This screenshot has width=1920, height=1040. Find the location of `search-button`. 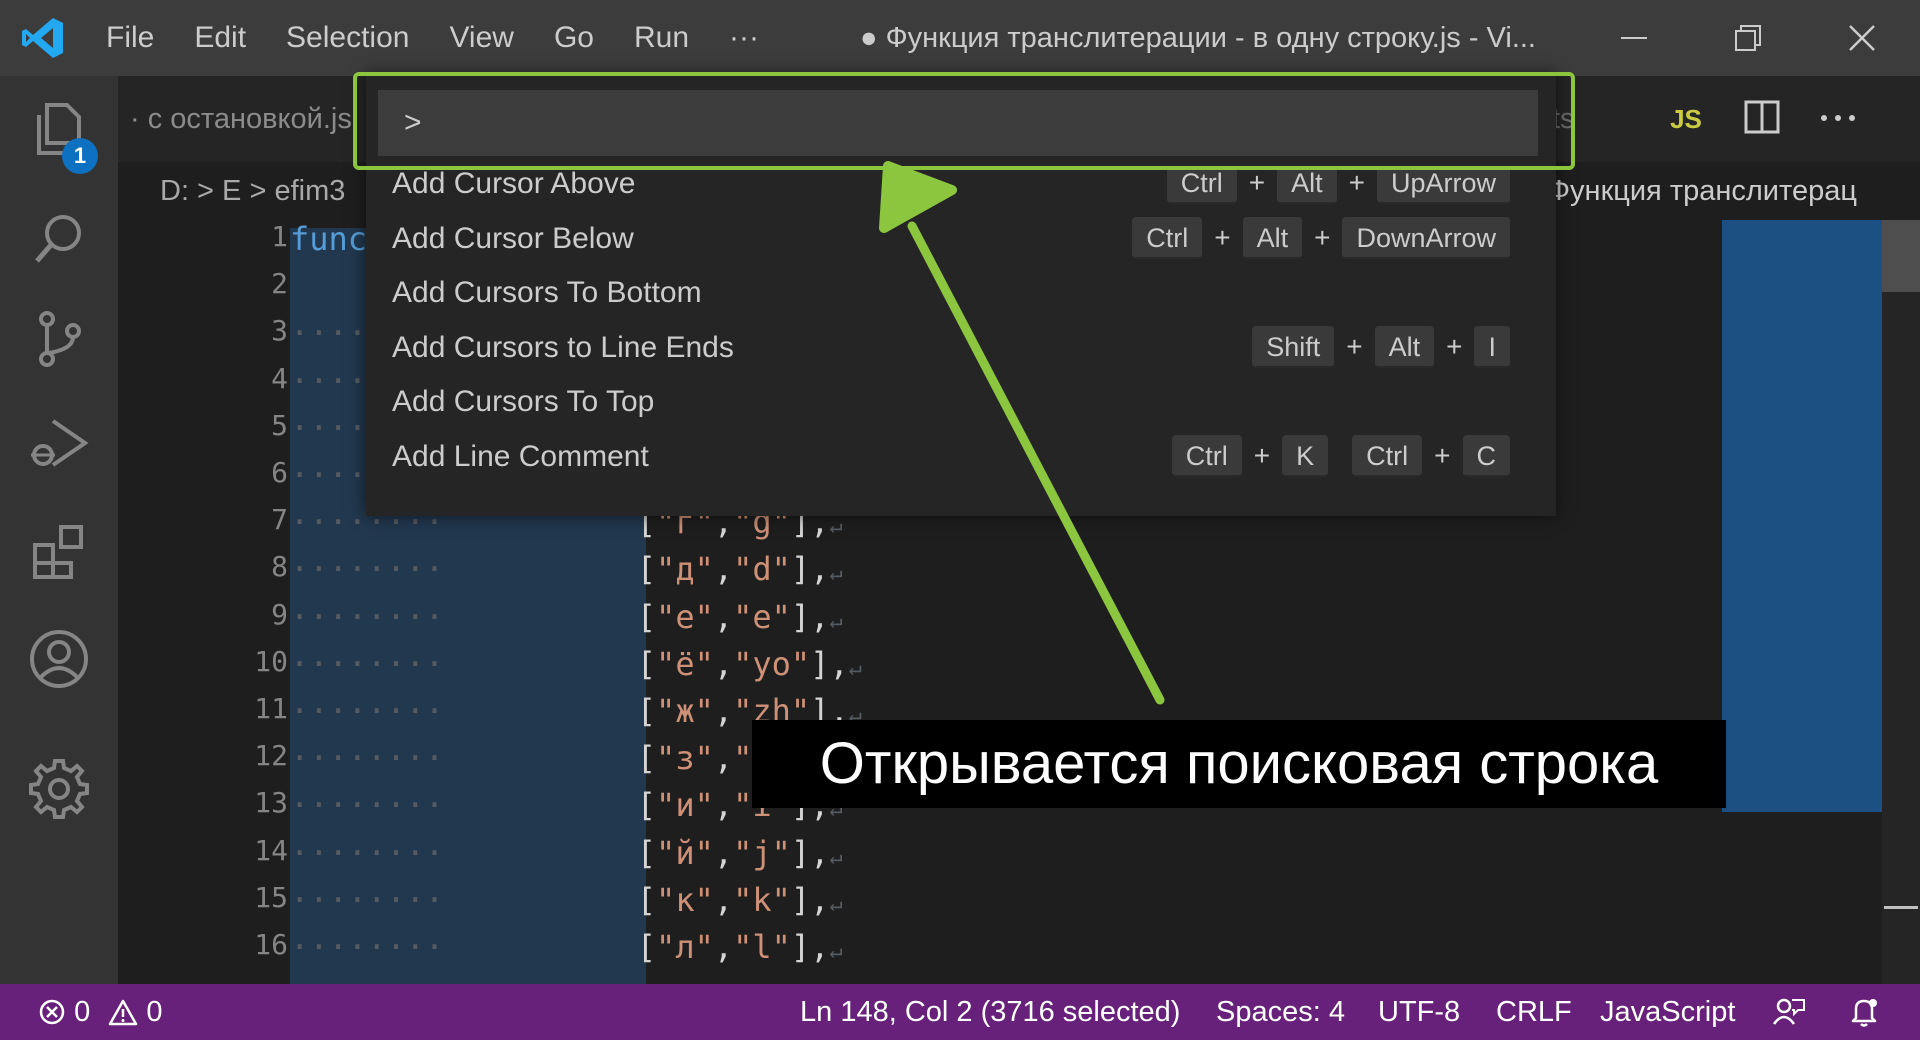

search-button is located at coordinates (59, 241).